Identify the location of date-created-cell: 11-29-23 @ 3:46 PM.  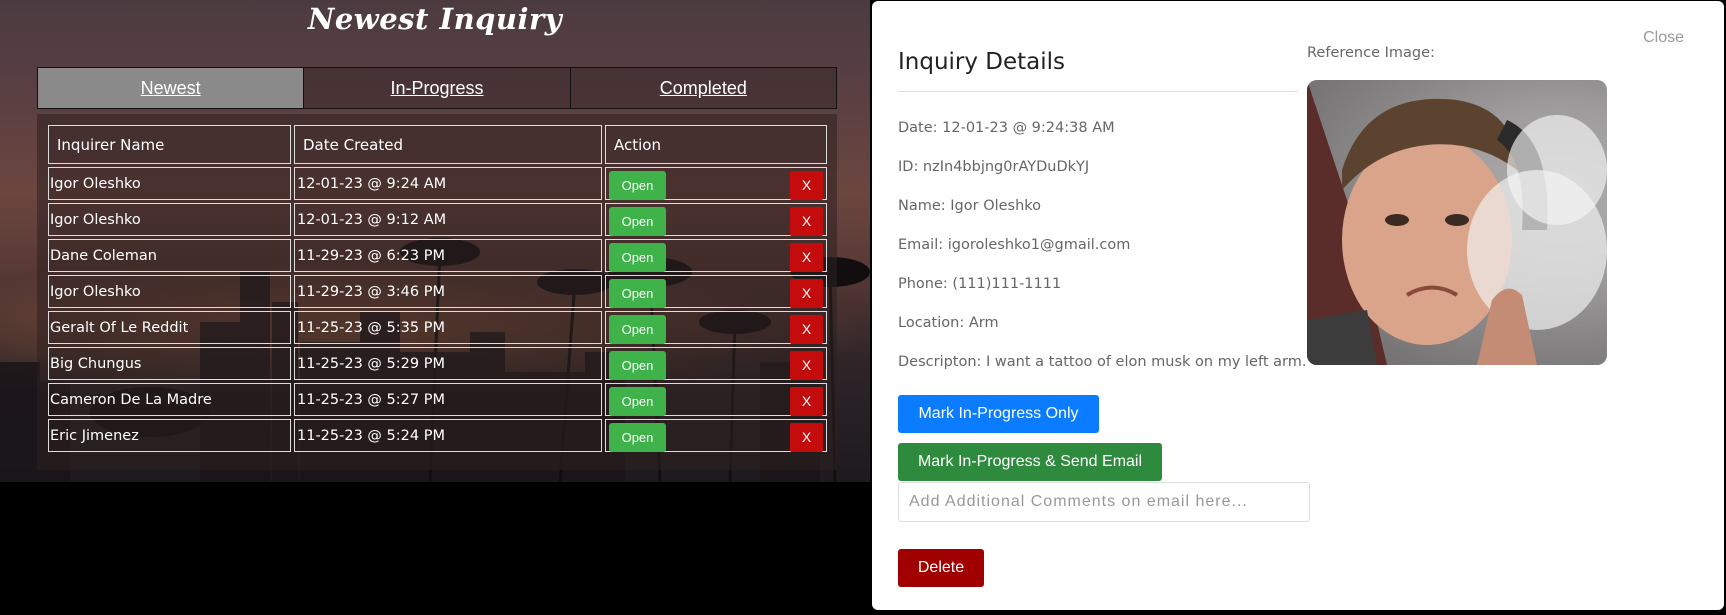
(448, 291).